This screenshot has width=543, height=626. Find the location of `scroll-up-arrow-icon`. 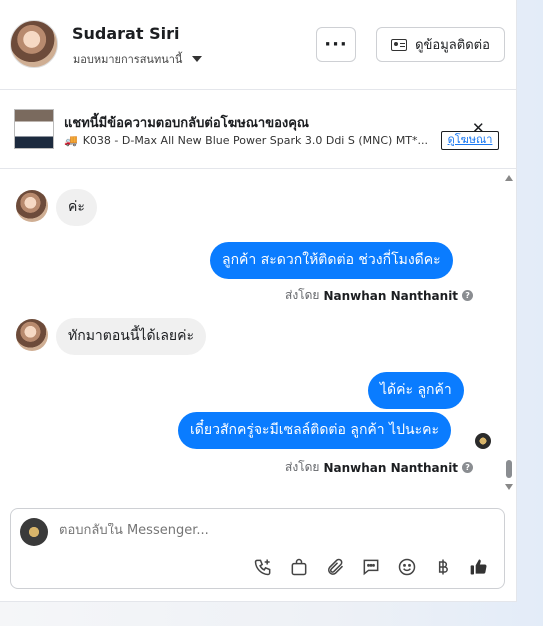

scroll-up-arrow-icon is located at coordinates (509, 178).